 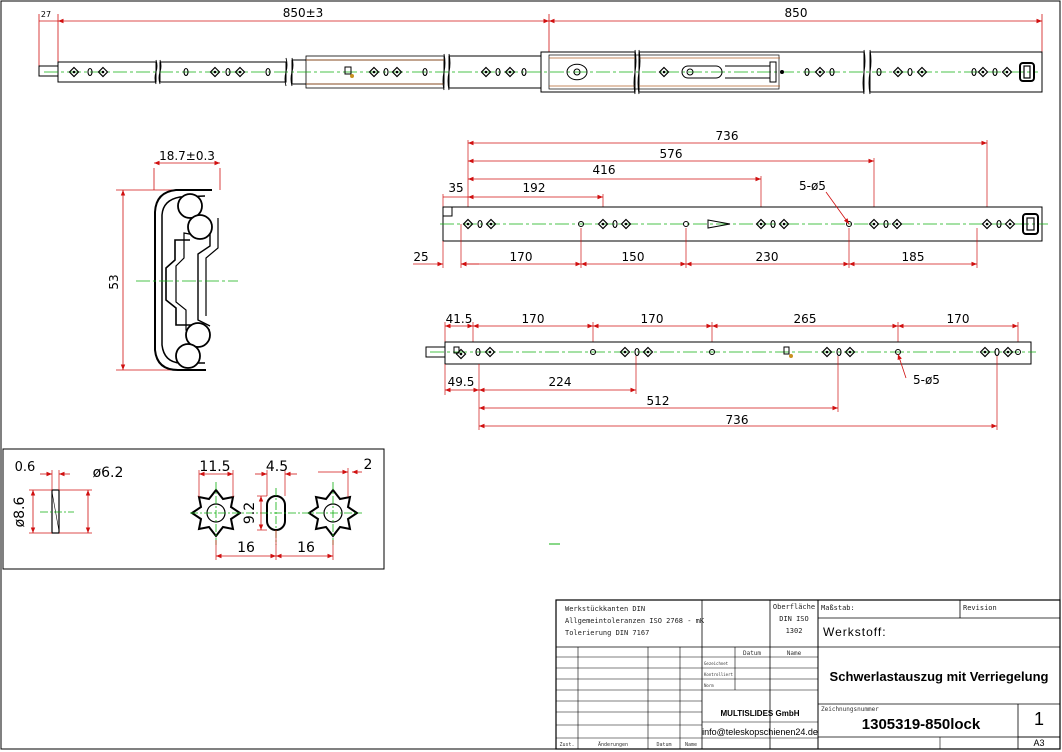 I want to click on tb-footer-changes: Änderungen, so click(x=613, y=744).